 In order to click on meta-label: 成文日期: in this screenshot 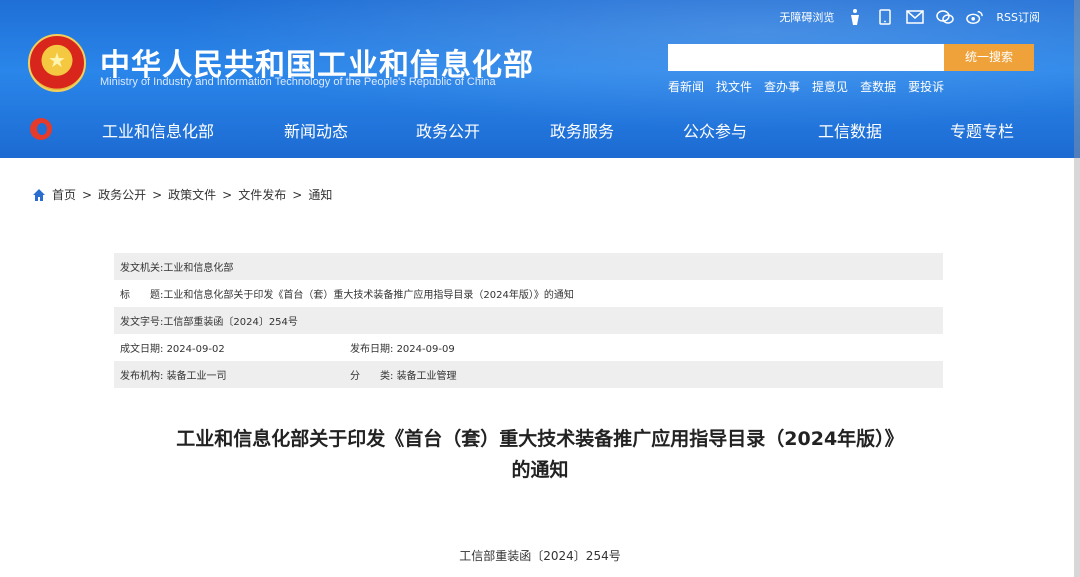, I will do `click(142, 349)`.